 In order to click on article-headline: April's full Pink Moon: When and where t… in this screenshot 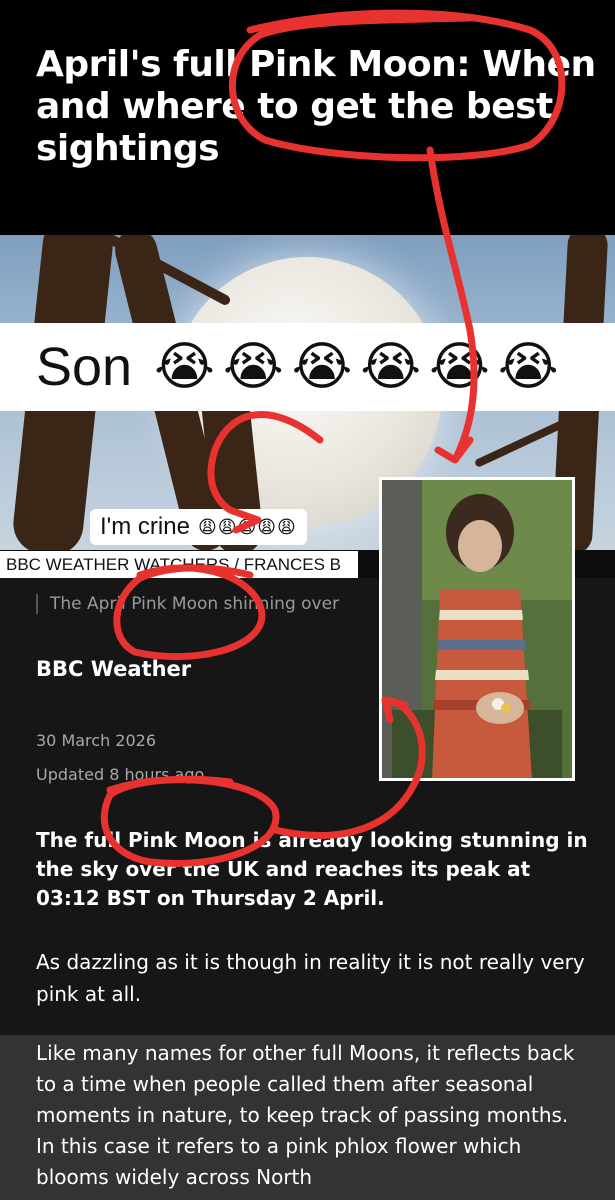, I will do `click(316, 106)`.